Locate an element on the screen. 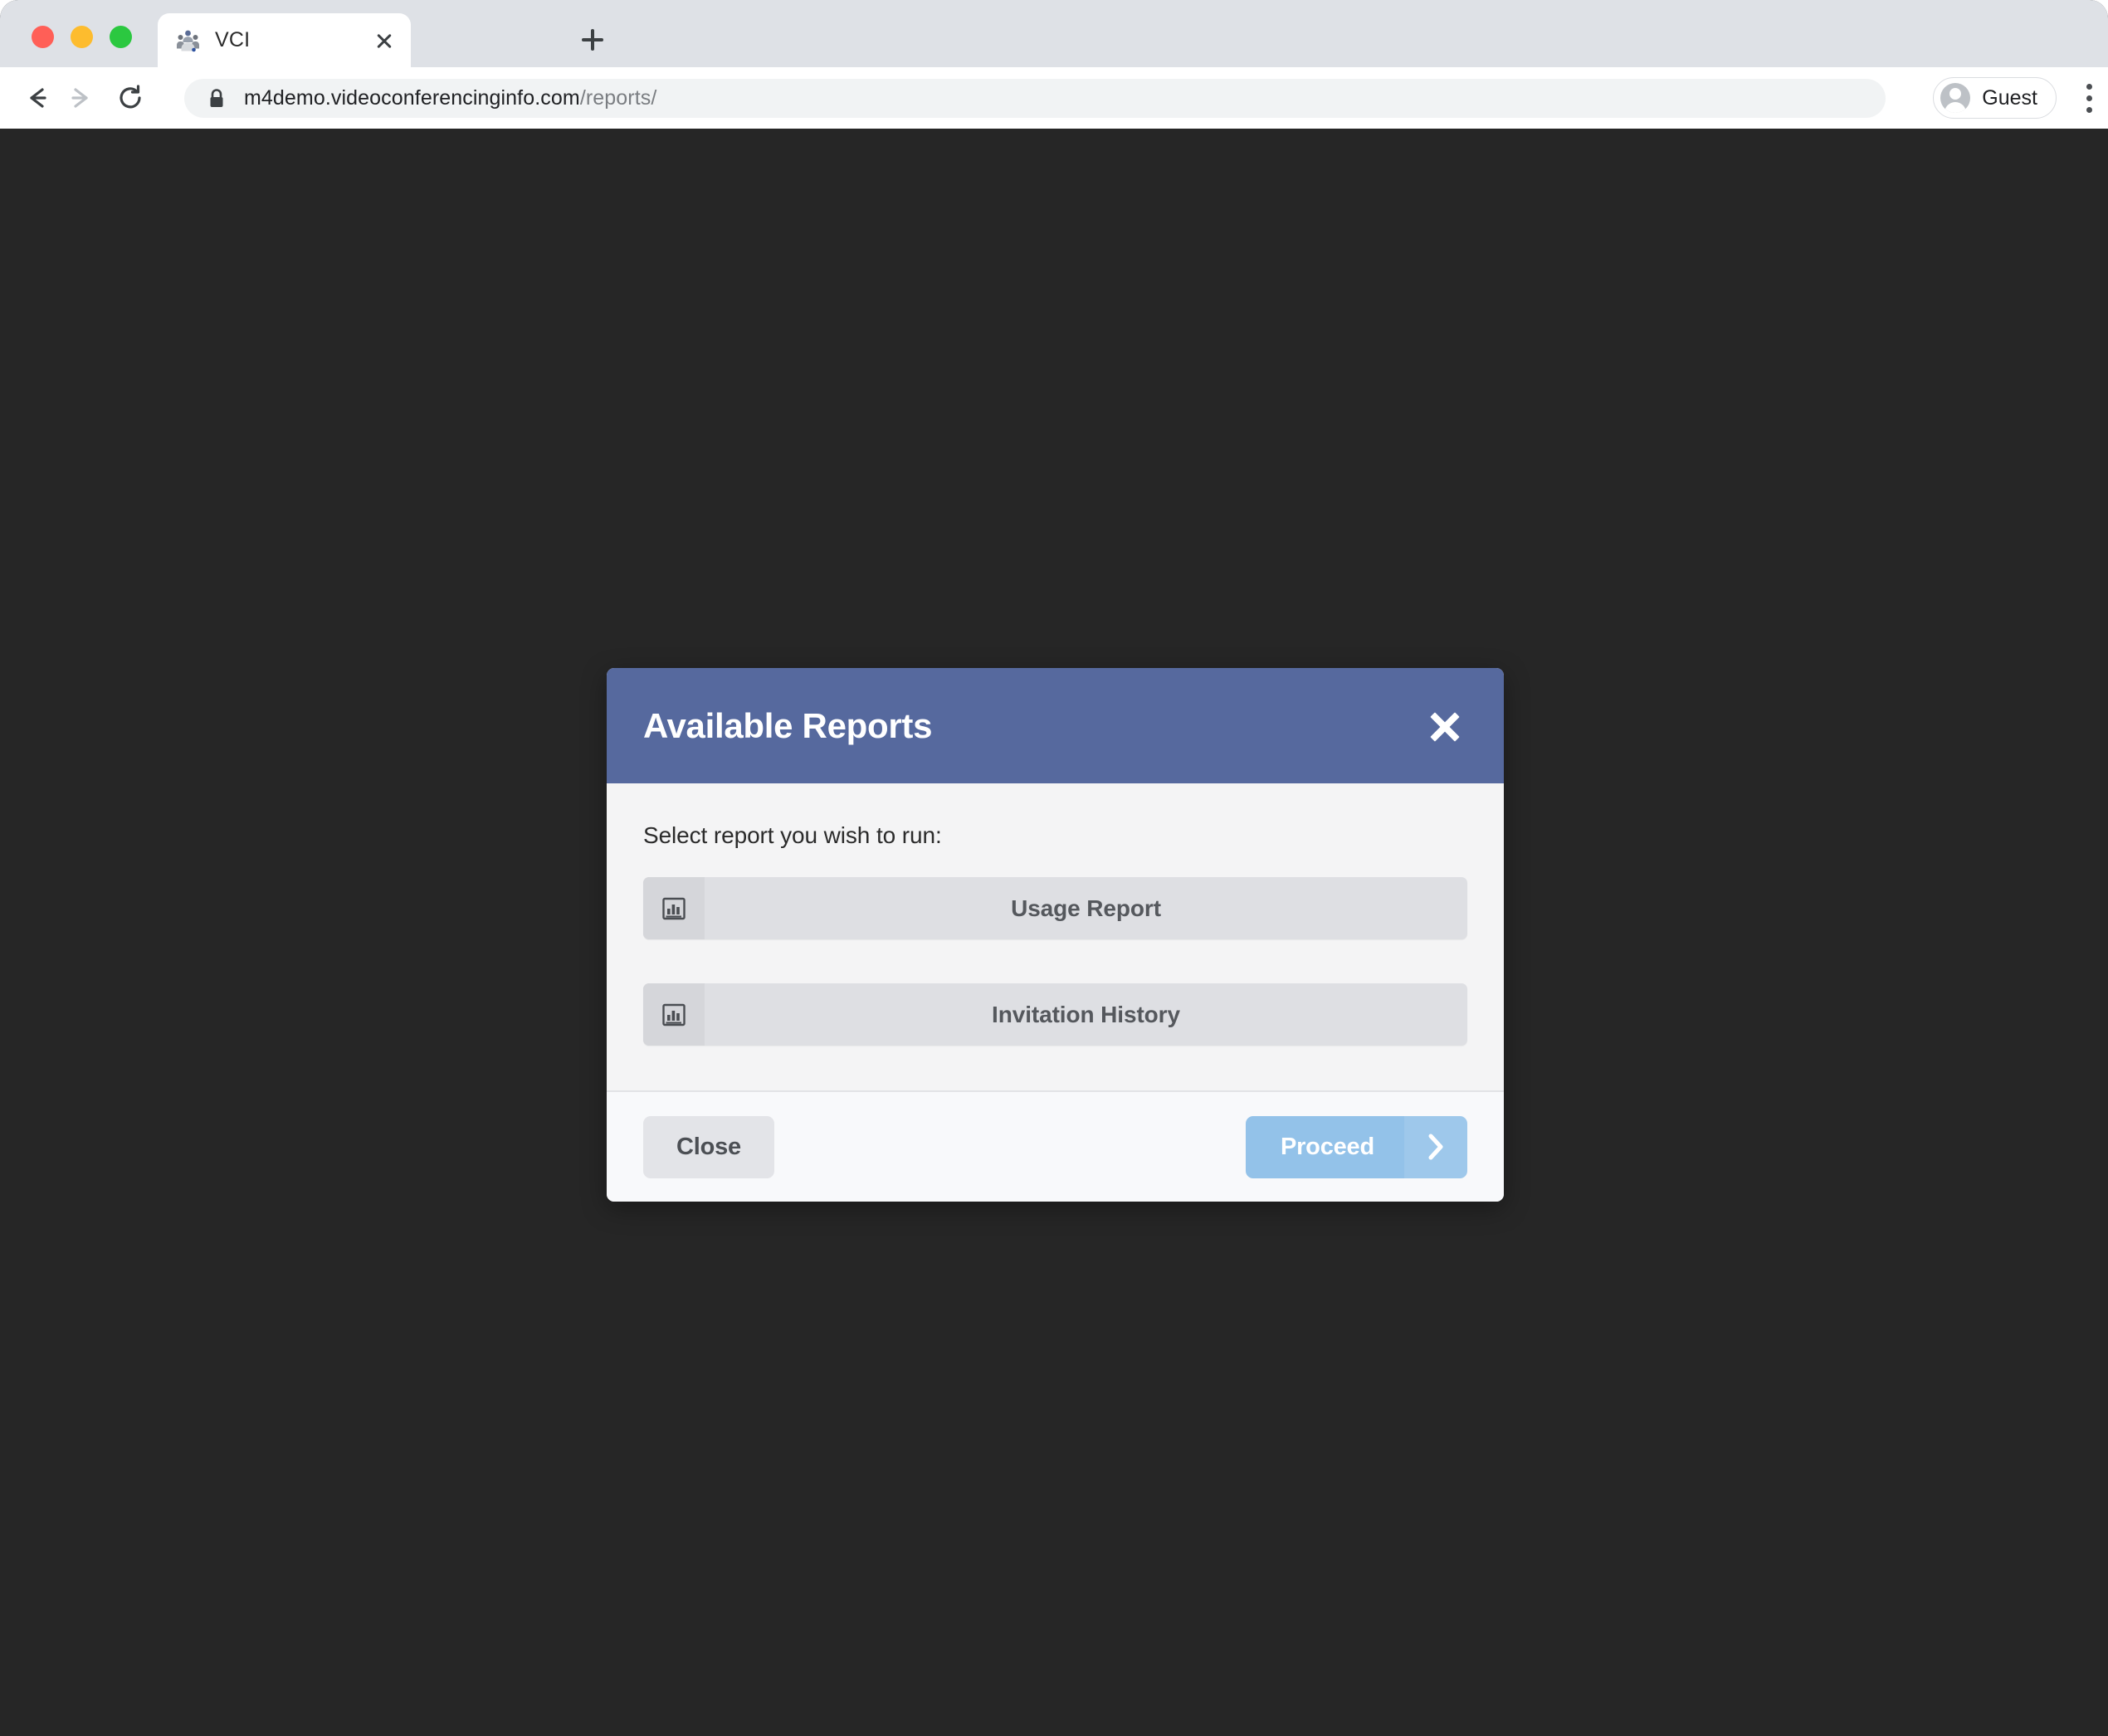  dialog-header: Available Reports is located at coordinates (1055, 725).